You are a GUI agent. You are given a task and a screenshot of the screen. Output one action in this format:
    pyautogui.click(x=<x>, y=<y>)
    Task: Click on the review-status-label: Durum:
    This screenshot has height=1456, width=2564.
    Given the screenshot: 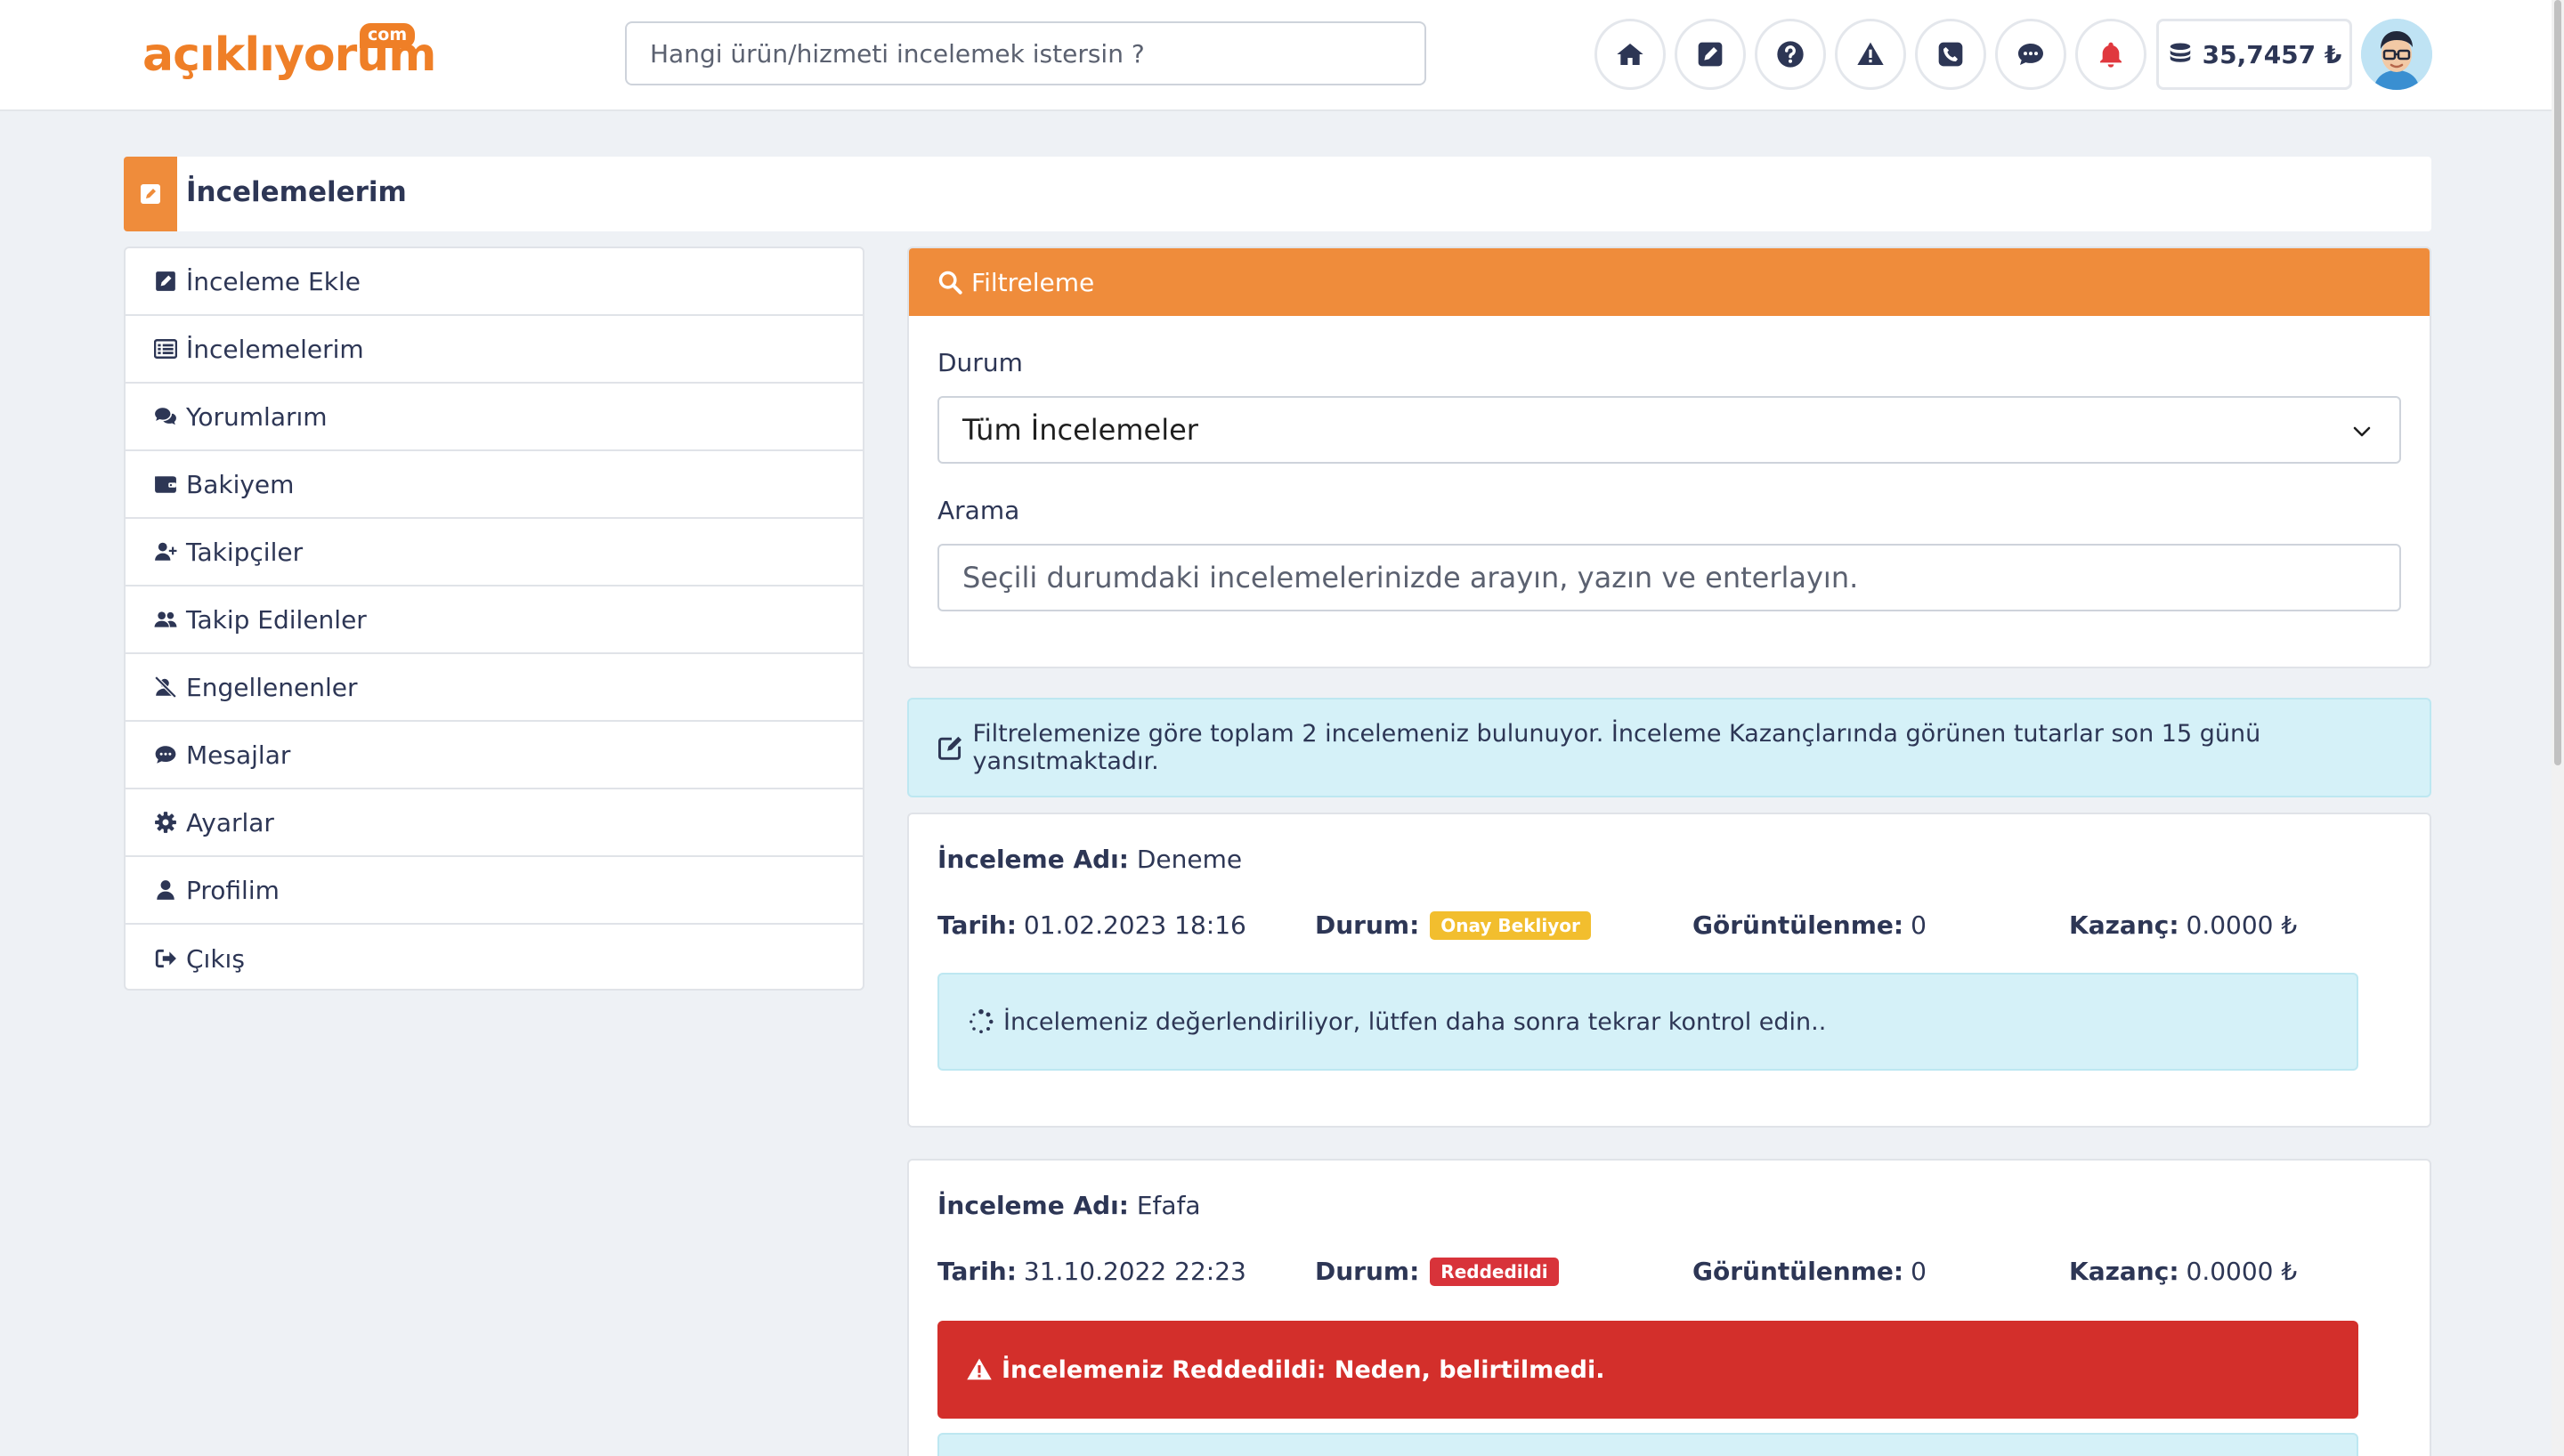 What is the action you would take?
    pyautogui.click(x=1367, y=925)
    